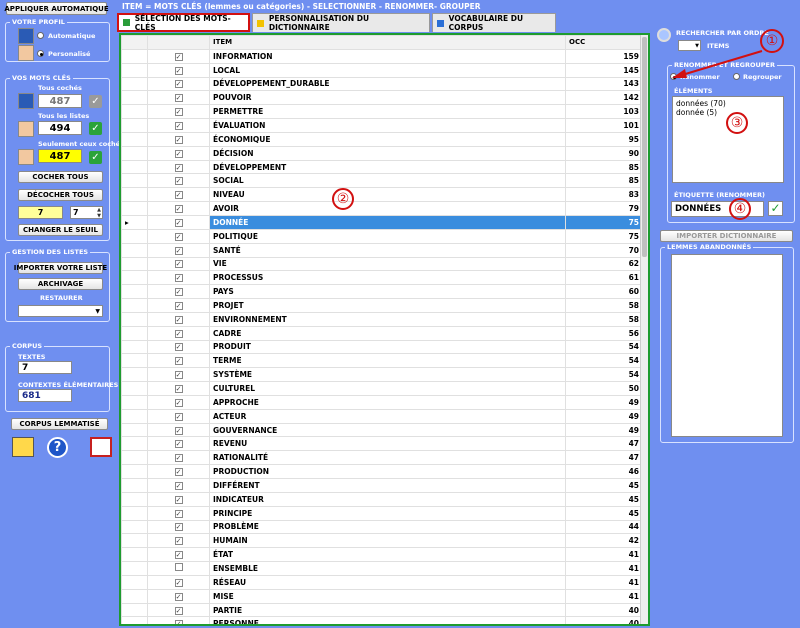  I want to click on occ-cell: 95, so click(604, 139).